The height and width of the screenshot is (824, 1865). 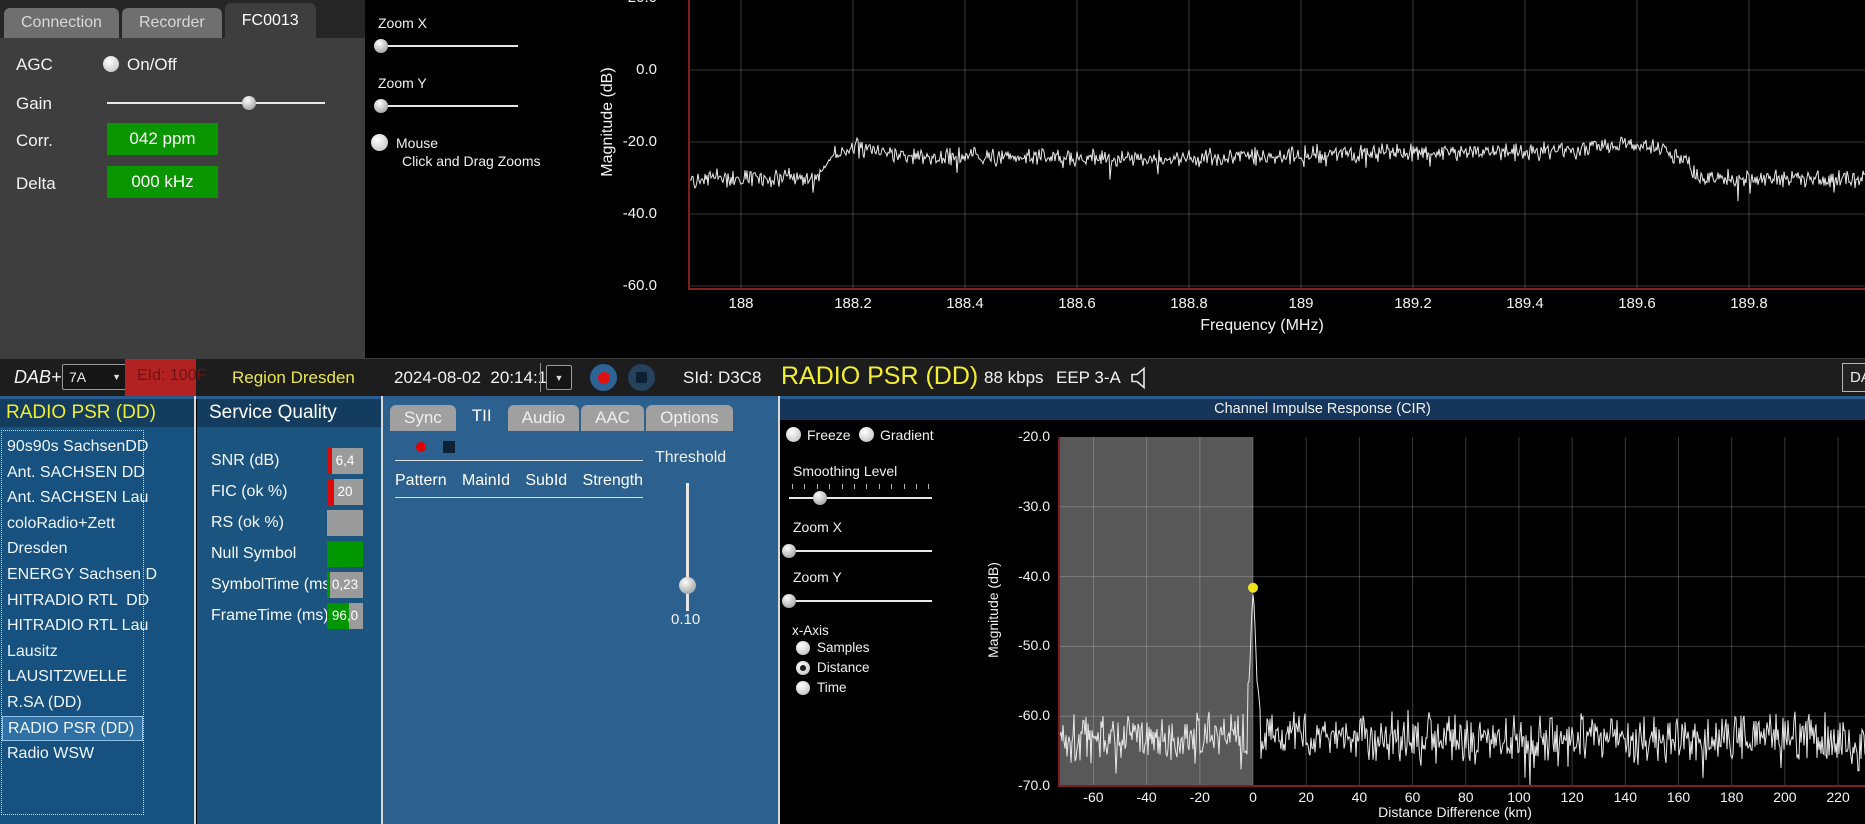 I want to click on device-tab-connection: Connection, so click(x=61, y=23).